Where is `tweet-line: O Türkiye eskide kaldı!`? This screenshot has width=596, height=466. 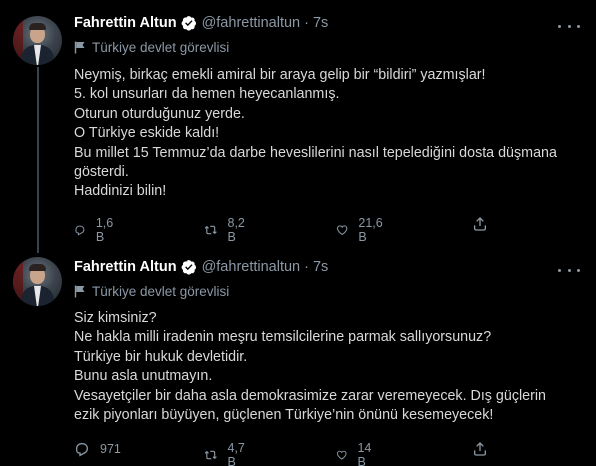
tweet-line: O Türkiye eskide kaldı! is located at coordinates (147, 133).